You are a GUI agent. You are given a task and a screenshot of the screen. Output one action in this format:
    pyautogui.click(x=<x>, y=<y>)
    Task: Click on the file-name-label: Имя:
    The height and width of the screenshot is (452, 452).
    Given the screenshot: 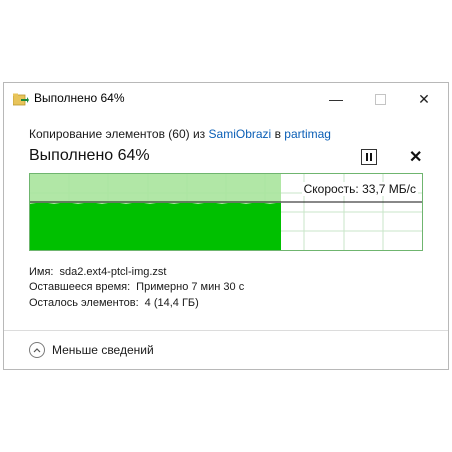 What is the action you would take?
    pyautogui.click(x=41, y=272)
    